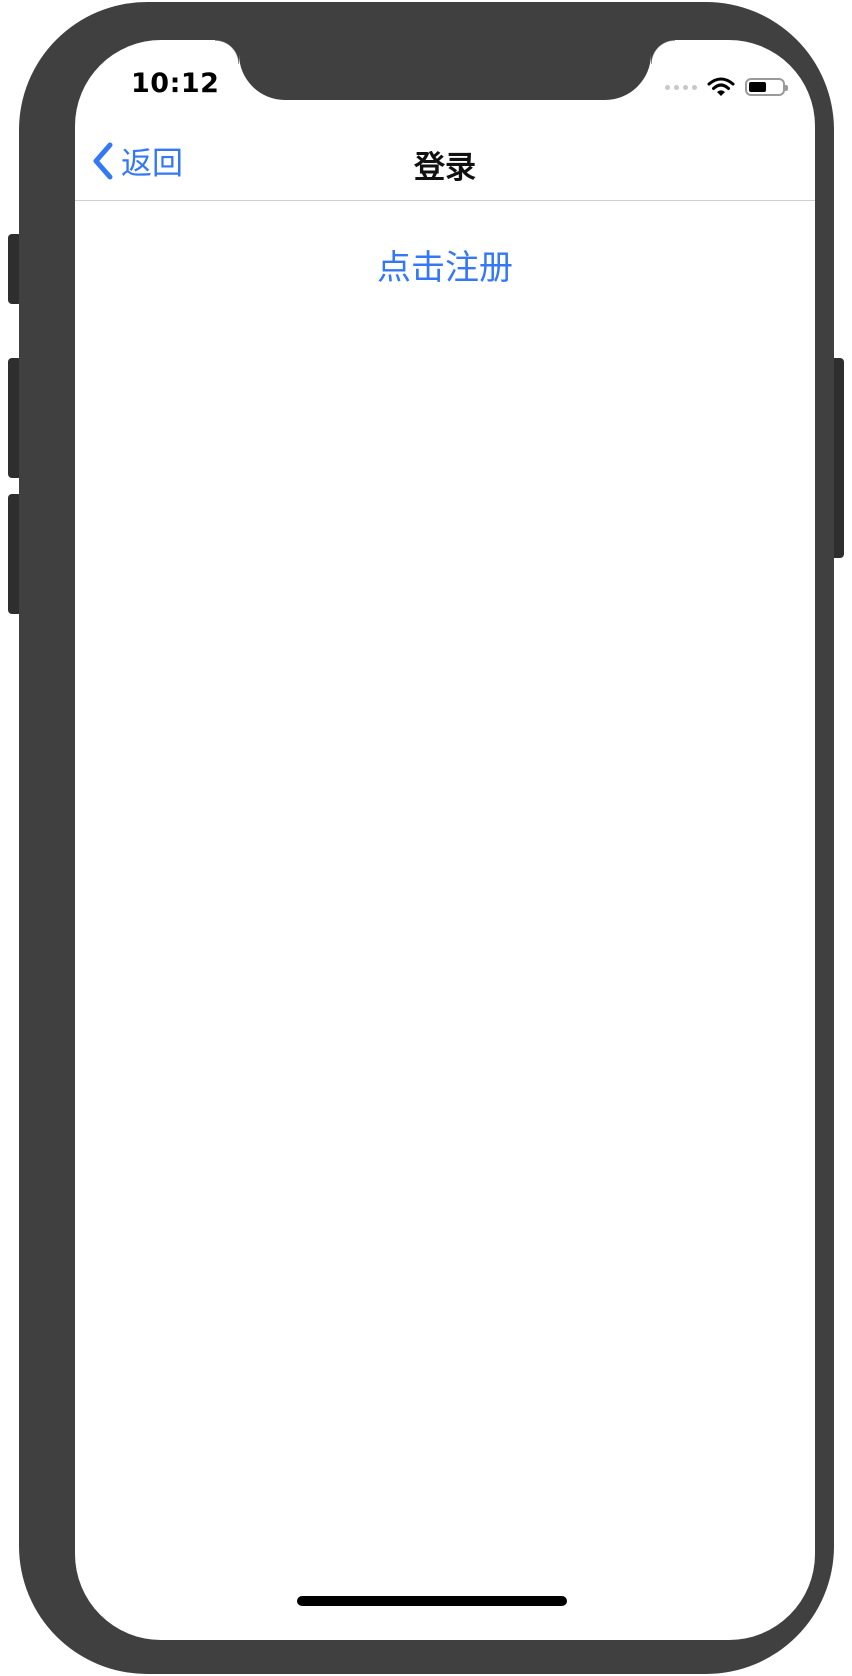 The width and height of the screenshot is (852, 1676). What do you see at coordinates (445, 70) in the screenshot?
I see `notch` at bounding box center [445, 70].